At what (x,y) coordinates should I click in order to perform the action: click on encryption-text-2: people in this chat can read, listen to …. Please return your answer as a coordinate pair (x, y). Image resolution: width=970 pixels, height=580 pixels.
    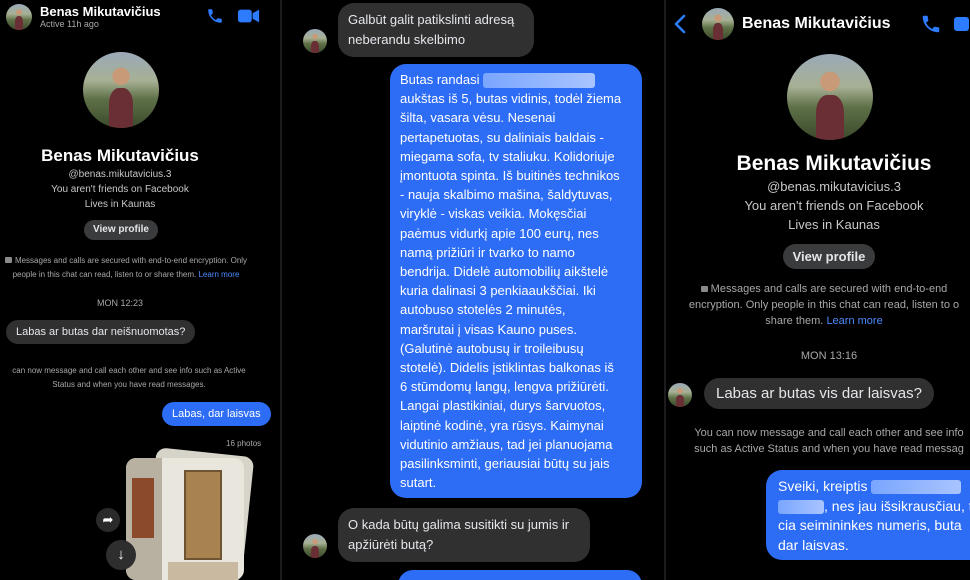
    Looking at the image, I should click on (104, 274).